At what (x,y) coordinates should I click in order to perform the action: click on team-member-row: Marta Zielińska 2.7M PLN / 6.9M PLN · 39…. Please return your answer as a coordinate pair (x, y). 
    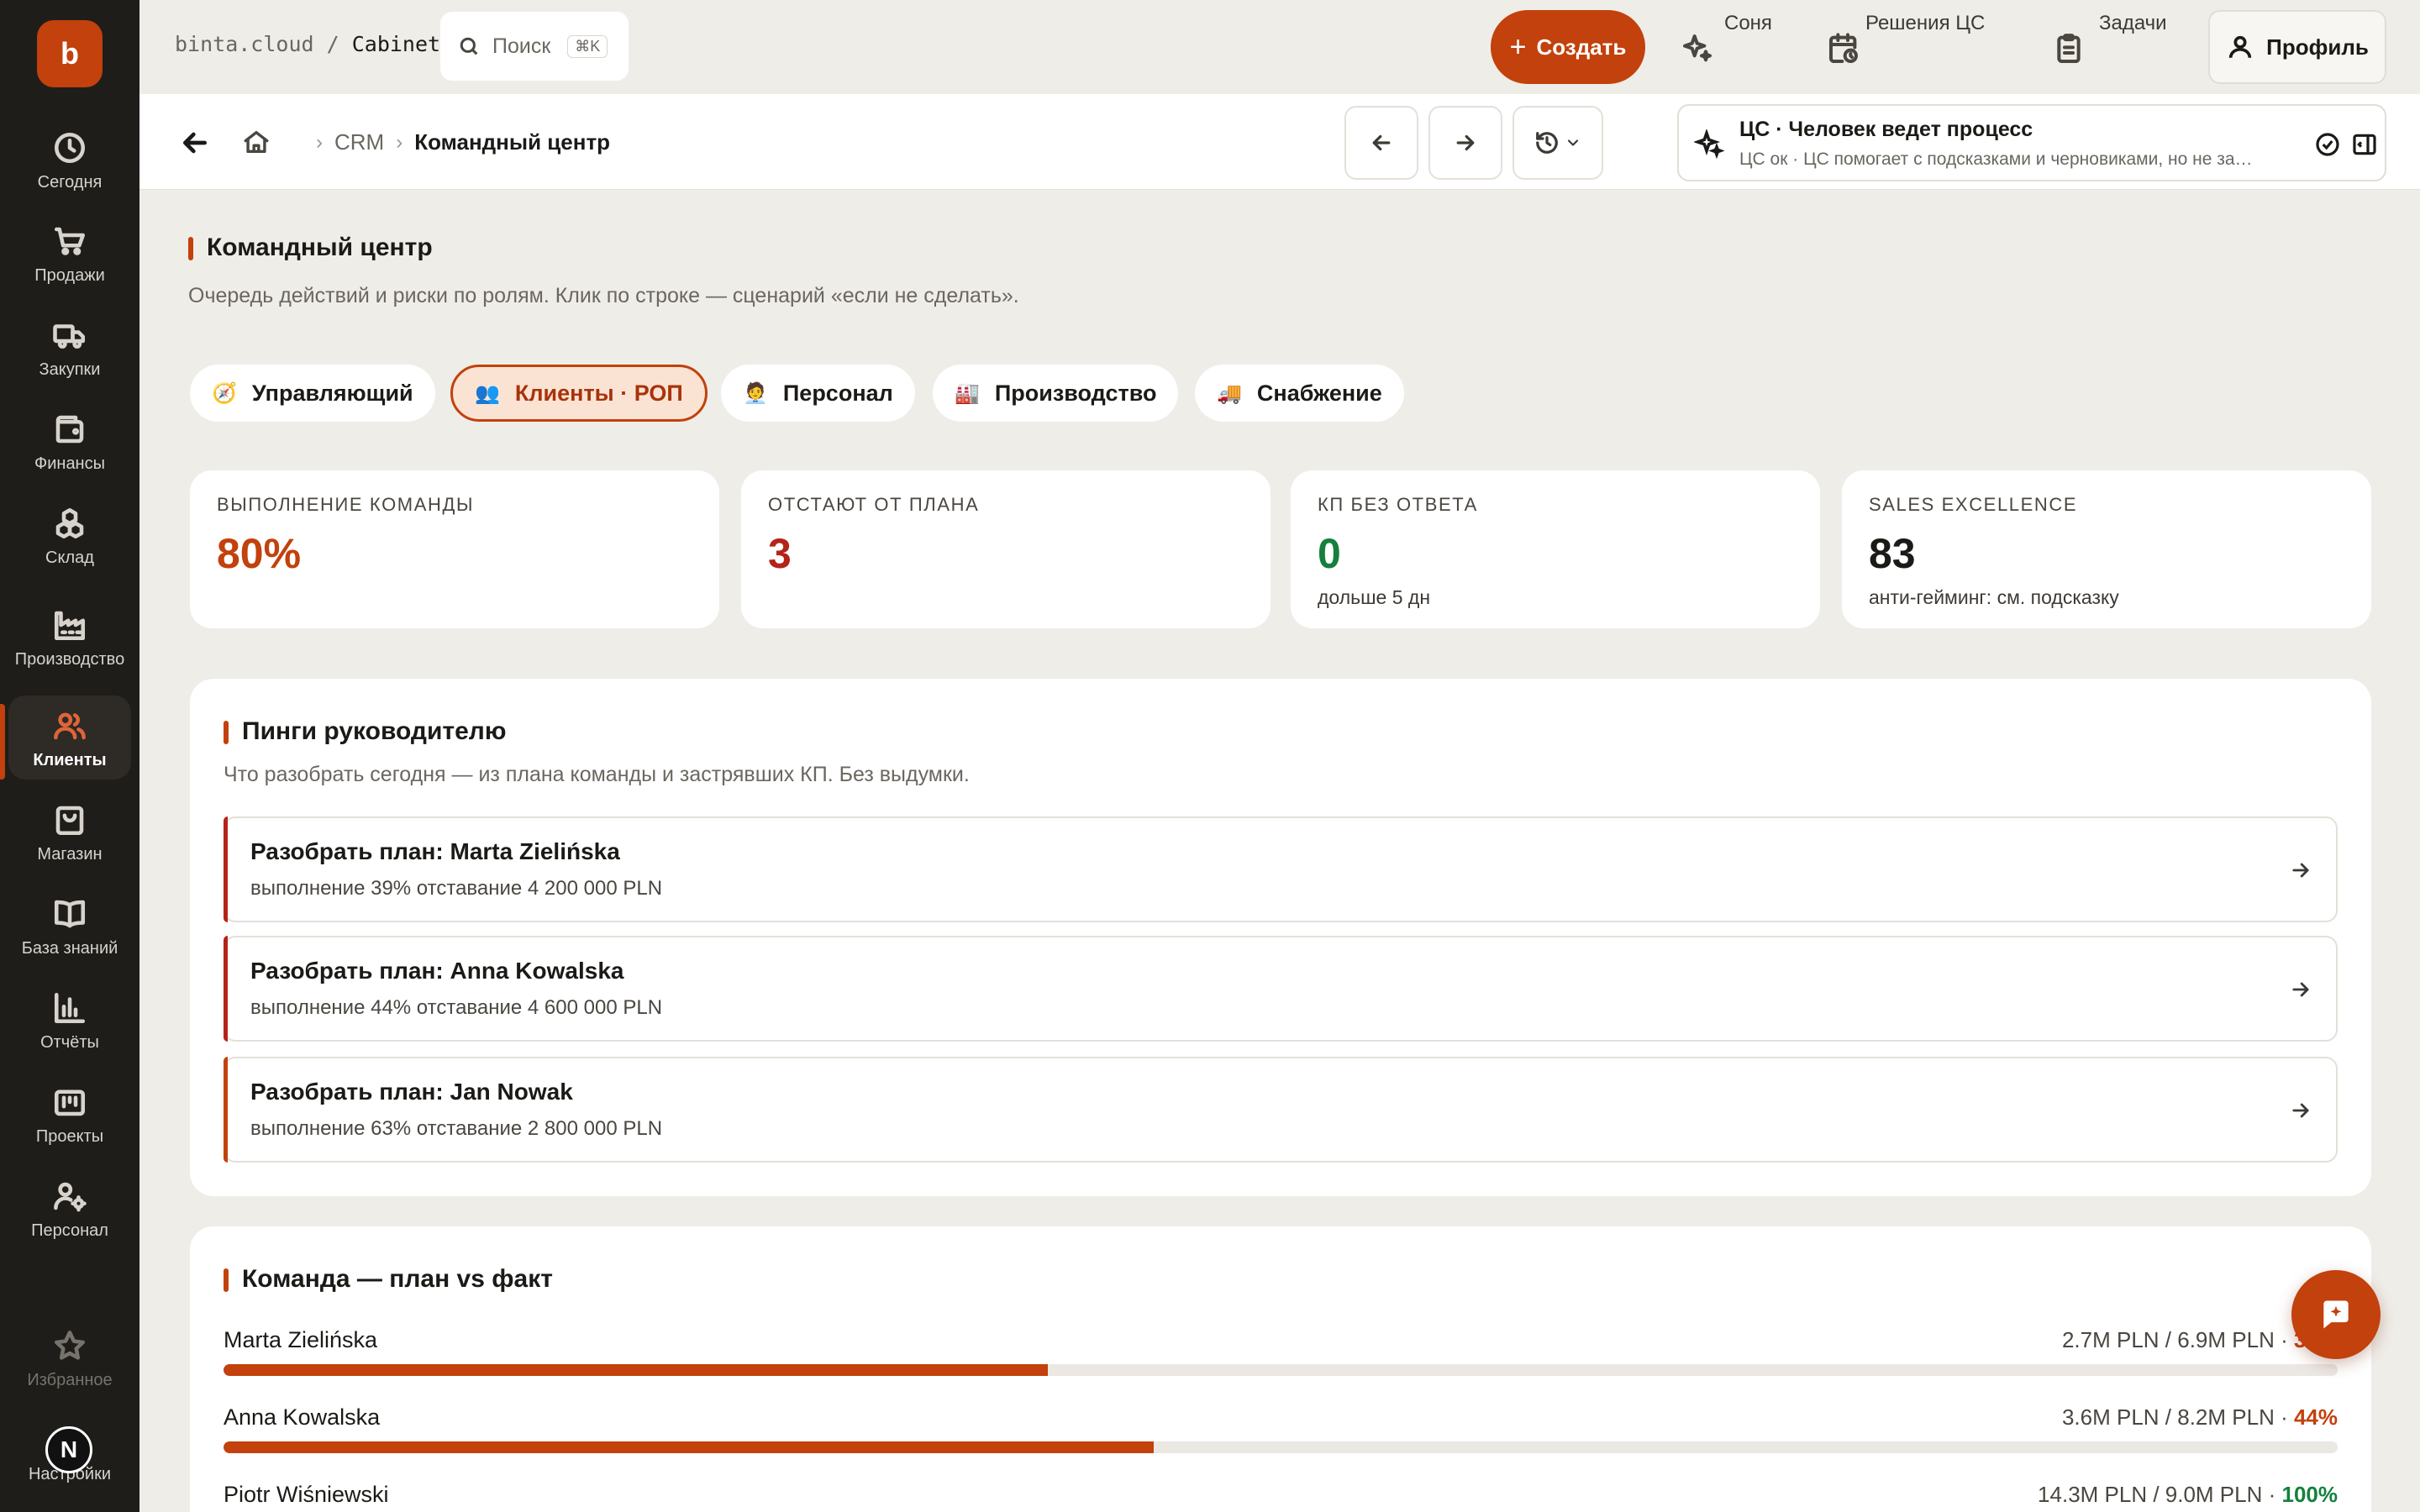
    Looking at the image, I should click on (1281, 1360).